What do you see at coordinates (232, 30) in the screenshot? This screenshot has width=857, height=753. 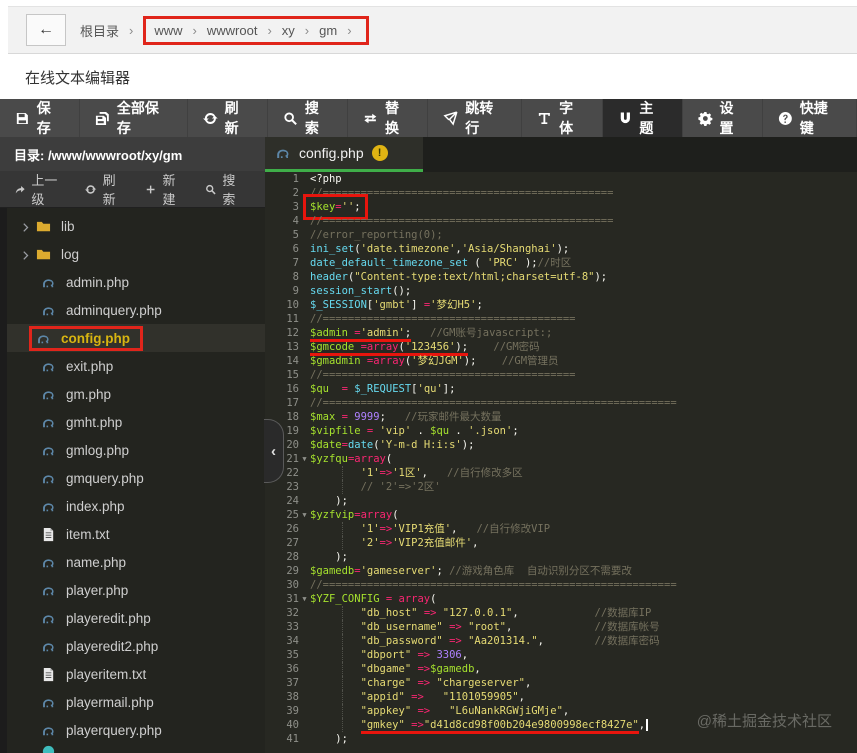 I see `breadcrumb-item-wwwroot: wwwroot` at bounding box center [232, 30].